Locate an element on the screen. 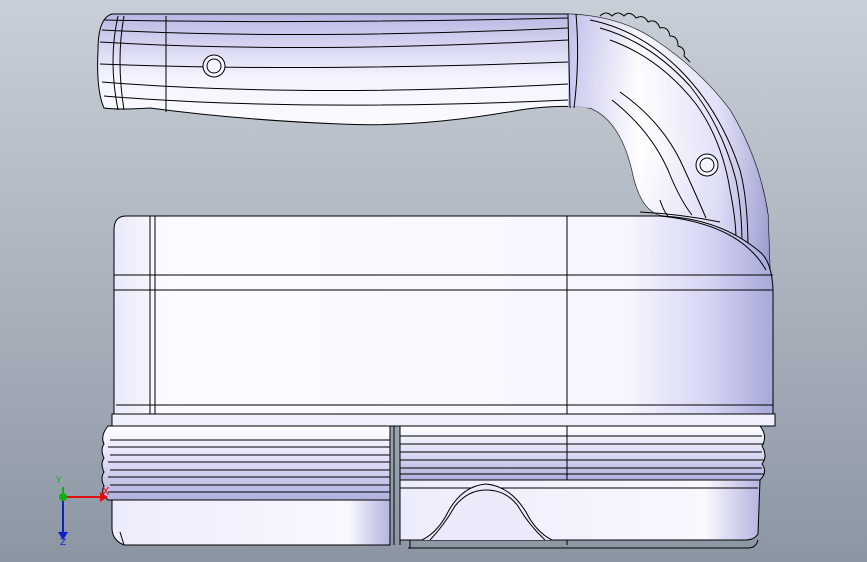 The height and width of the screenshot is (562, 867). x-axis-label: X is located at coordinates (106, 491).